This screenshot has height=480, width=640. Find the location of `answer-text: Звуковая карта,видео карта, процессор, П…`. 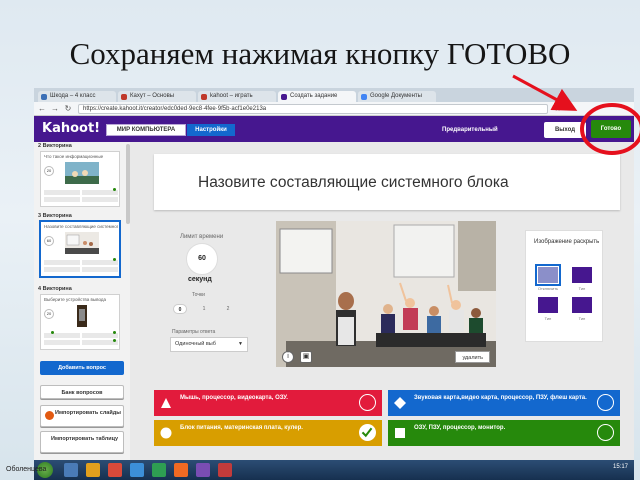

answer-text: Звуковая карта,видео карта, процессор, П… is located at coordinates (504, 398).